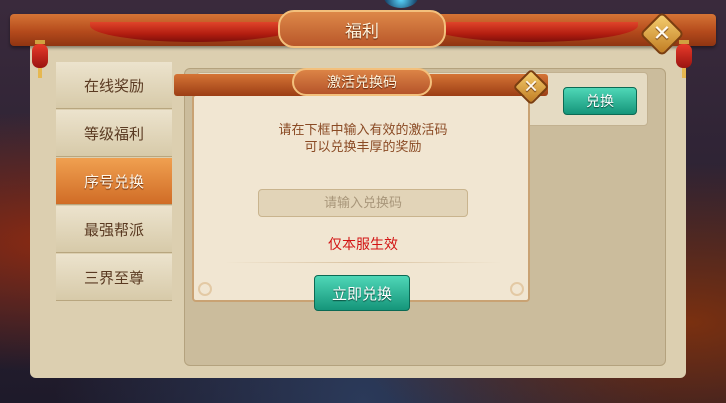 The height and width of the screenshot is (403, 726). I want to click on dialog-title: 激活兑换码, so click(362, 83).